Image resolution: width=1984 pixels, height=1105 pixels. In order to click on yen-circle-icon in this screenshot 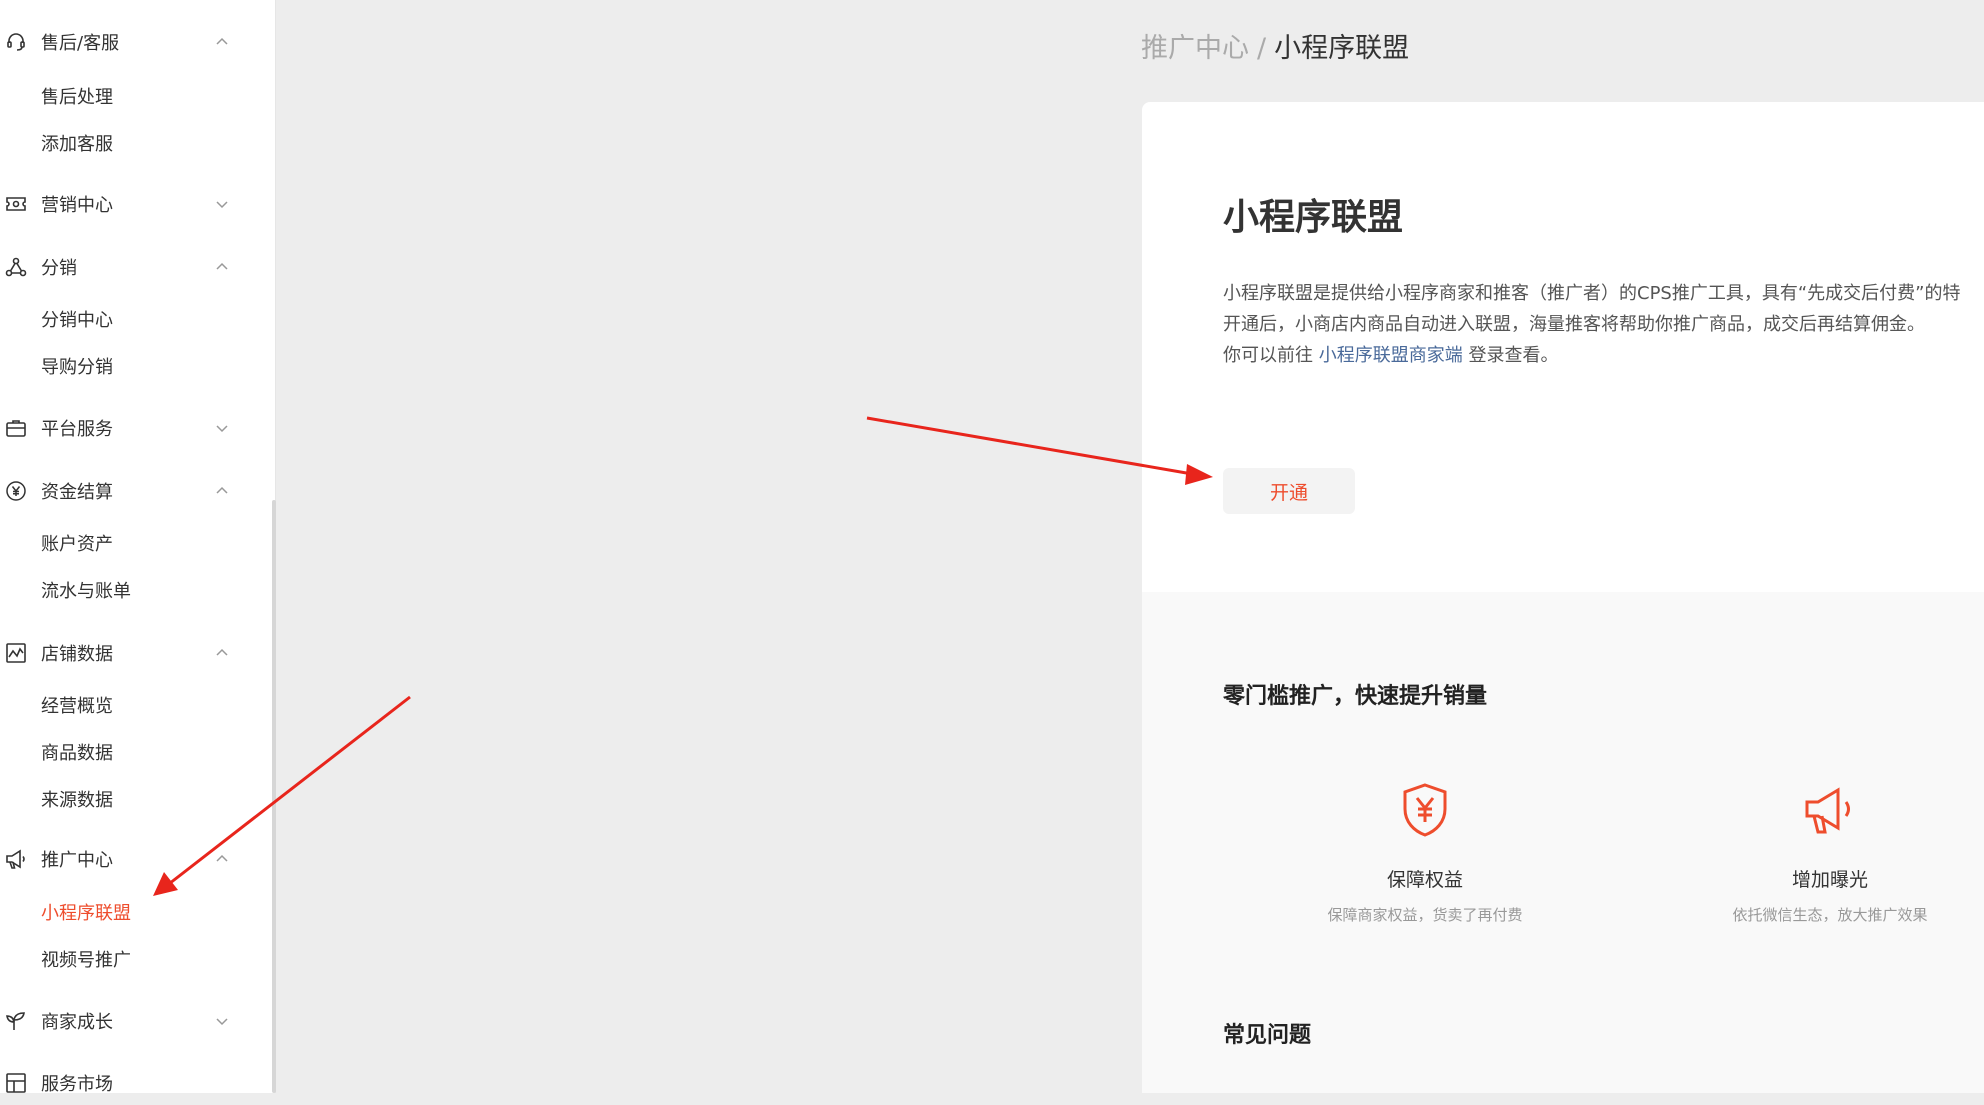, I will do `click(16, 491)`.